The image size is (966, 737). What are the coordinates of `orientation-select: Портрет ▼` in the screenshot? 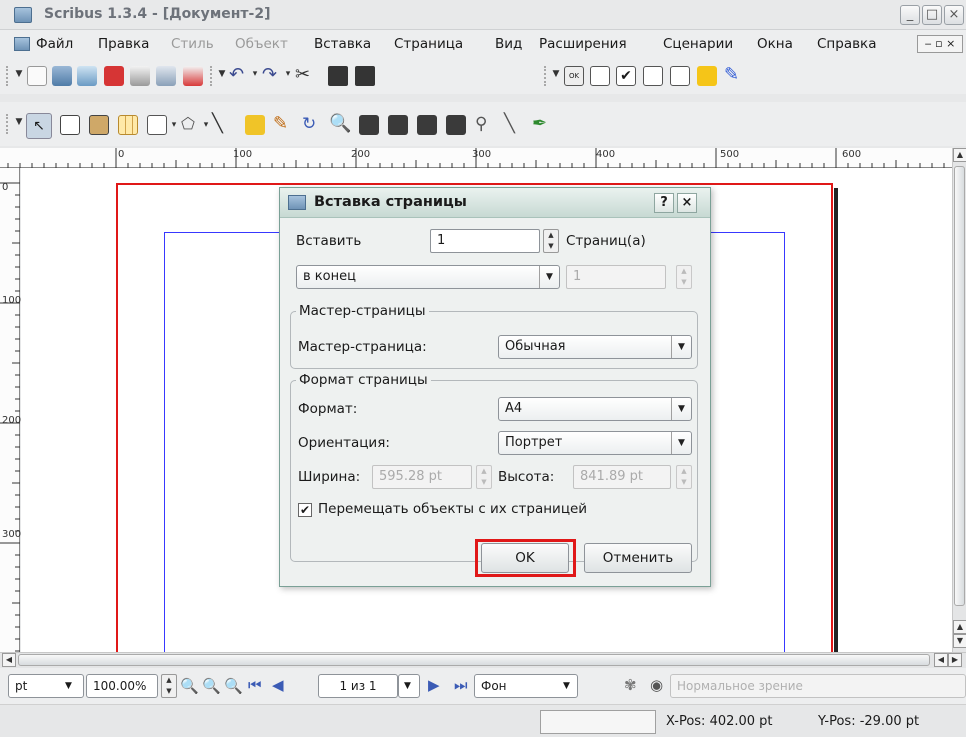 It's located at (595, 443).